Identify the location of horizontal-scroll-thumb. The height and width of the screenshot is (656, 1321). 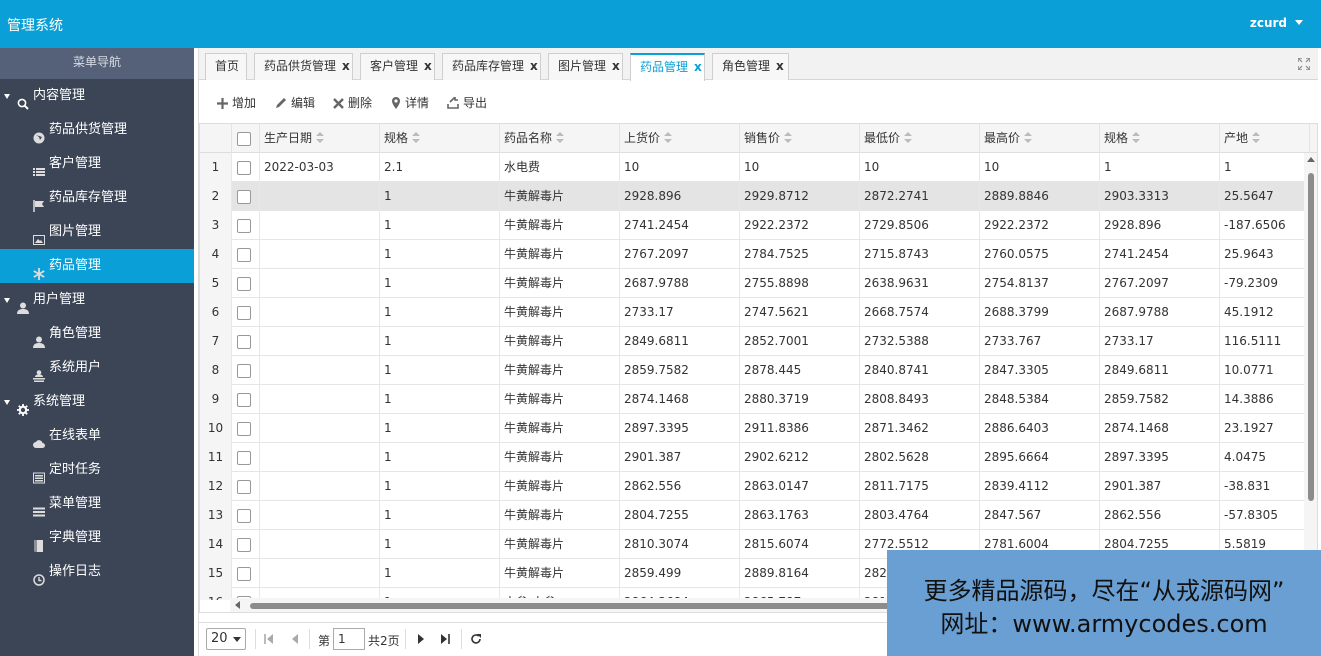
(600, 606).